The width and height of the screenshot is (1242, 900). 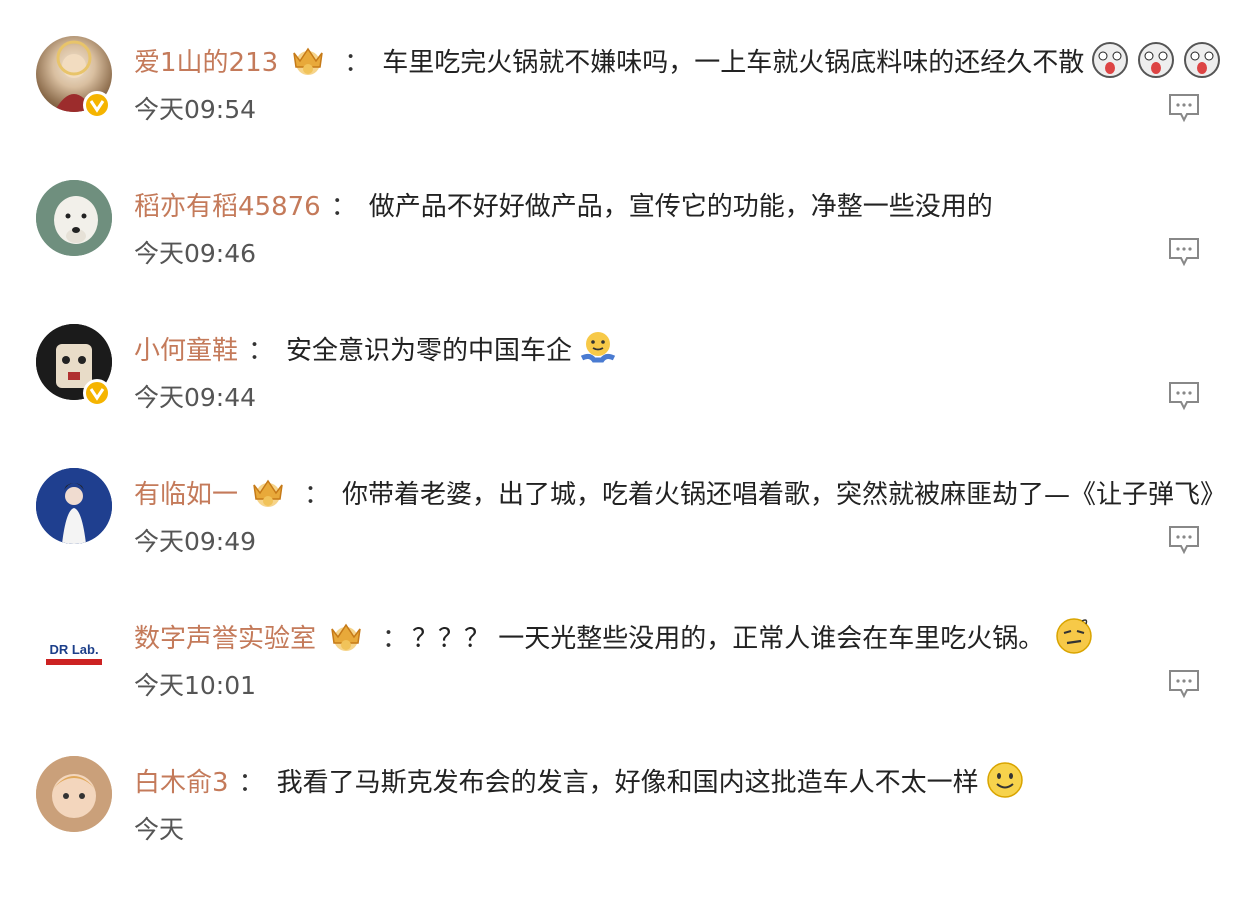 What do you see at coordinates (627, 782) in the screenshot?
I see `comment-text: 我看了马斯克发布会的发言，好像和国内这批造车人不太一样` at bounding box center [627, 782].